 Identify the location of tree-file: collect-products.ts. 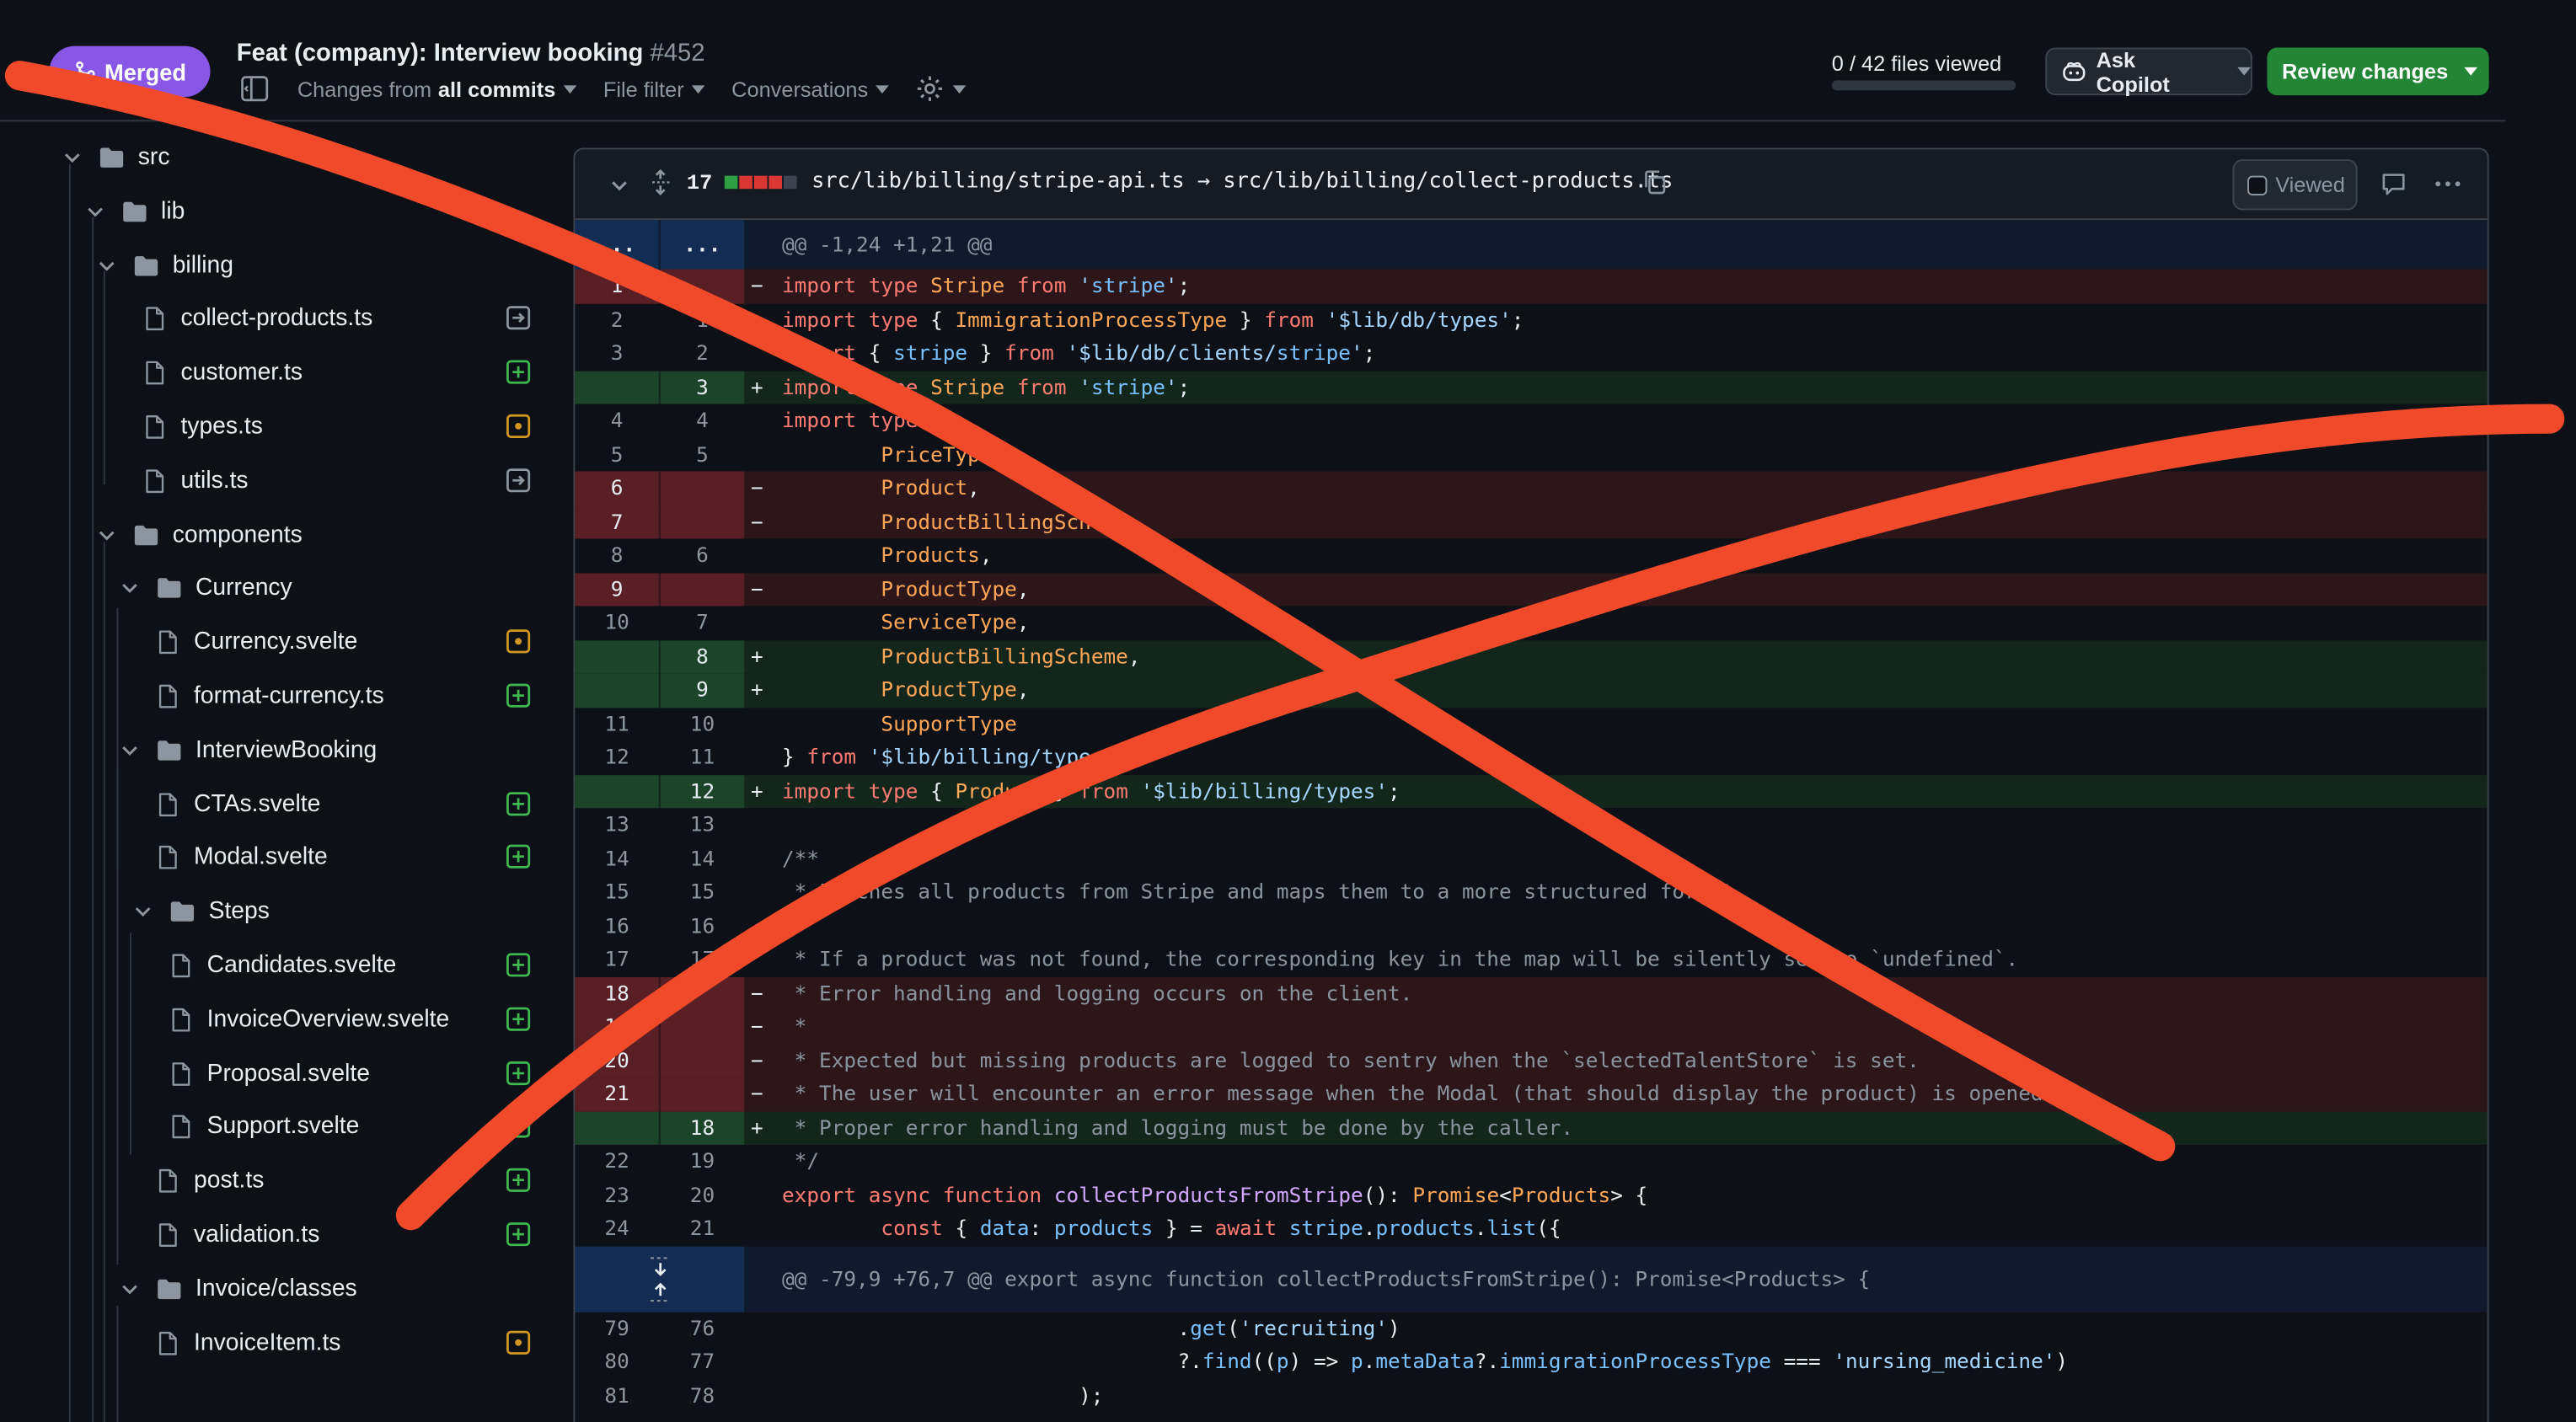
(297, 319).